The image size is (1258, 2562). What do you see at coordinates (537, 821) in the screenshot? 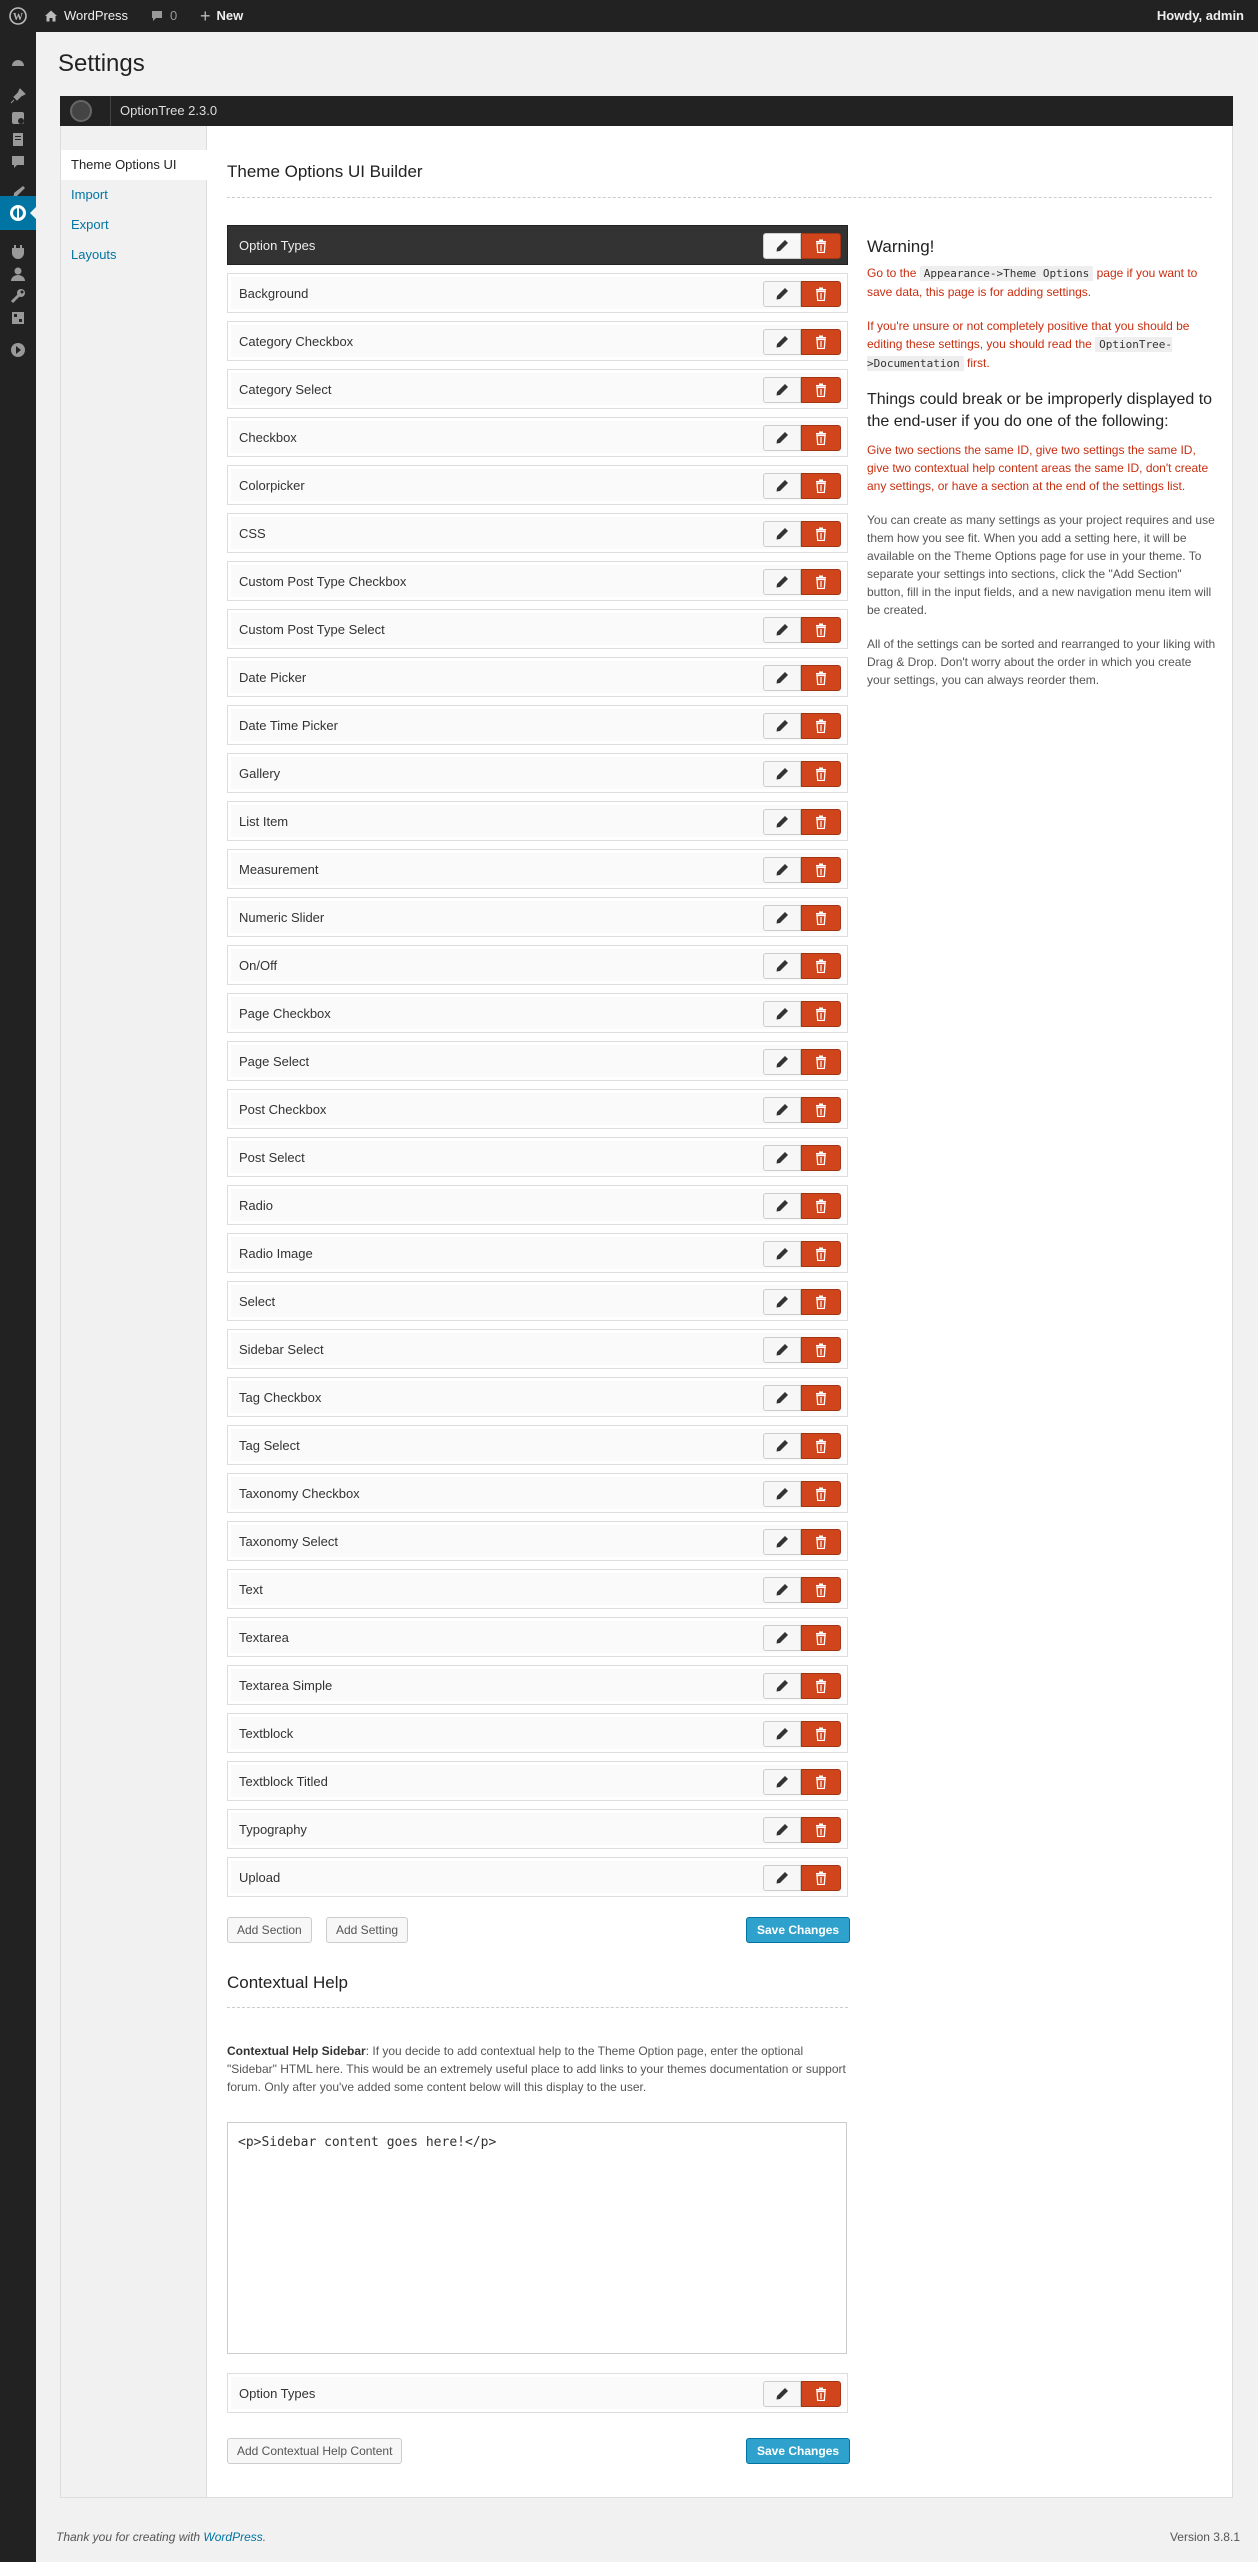
I see `setting-row: List Item` at bounding box center [537, 821].